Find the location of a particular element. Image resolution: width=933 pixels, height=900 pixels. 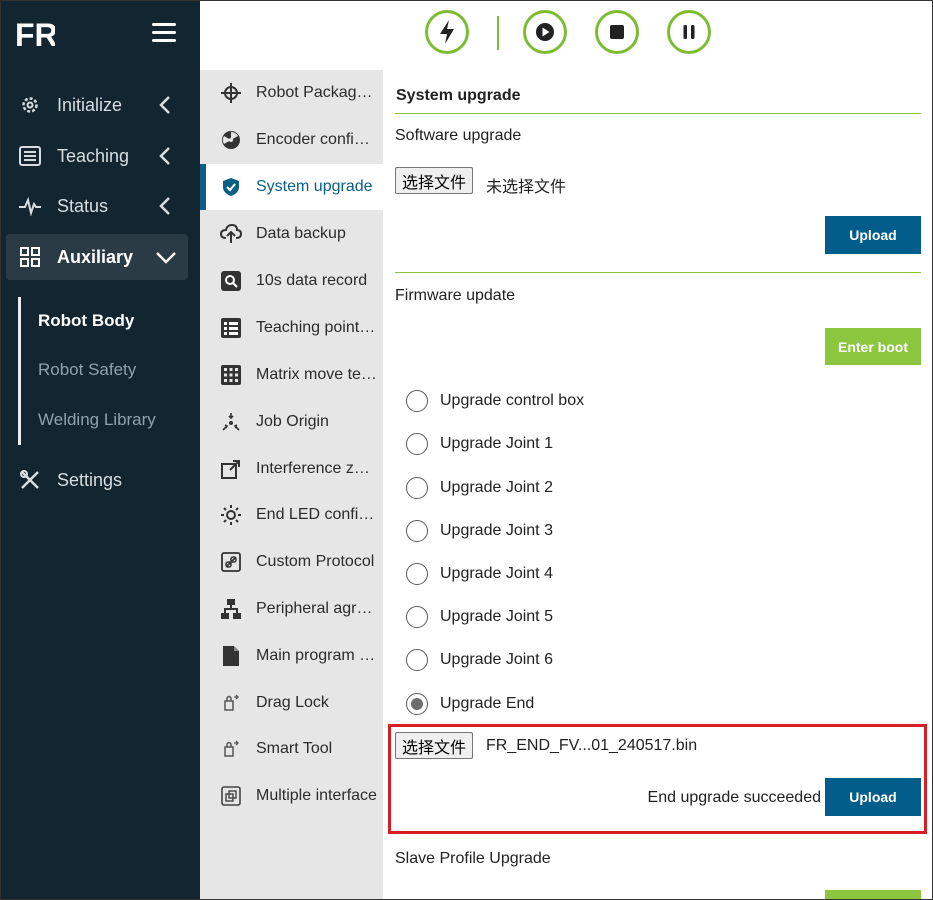

toolbar-divider is located at coordinates (498, 33).